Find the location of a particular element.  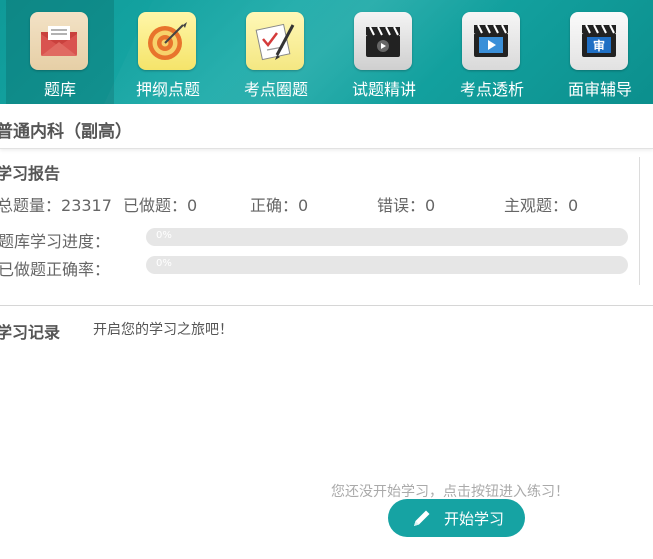

nav-label: 押纲点题 is located at coordinates (167, 89).